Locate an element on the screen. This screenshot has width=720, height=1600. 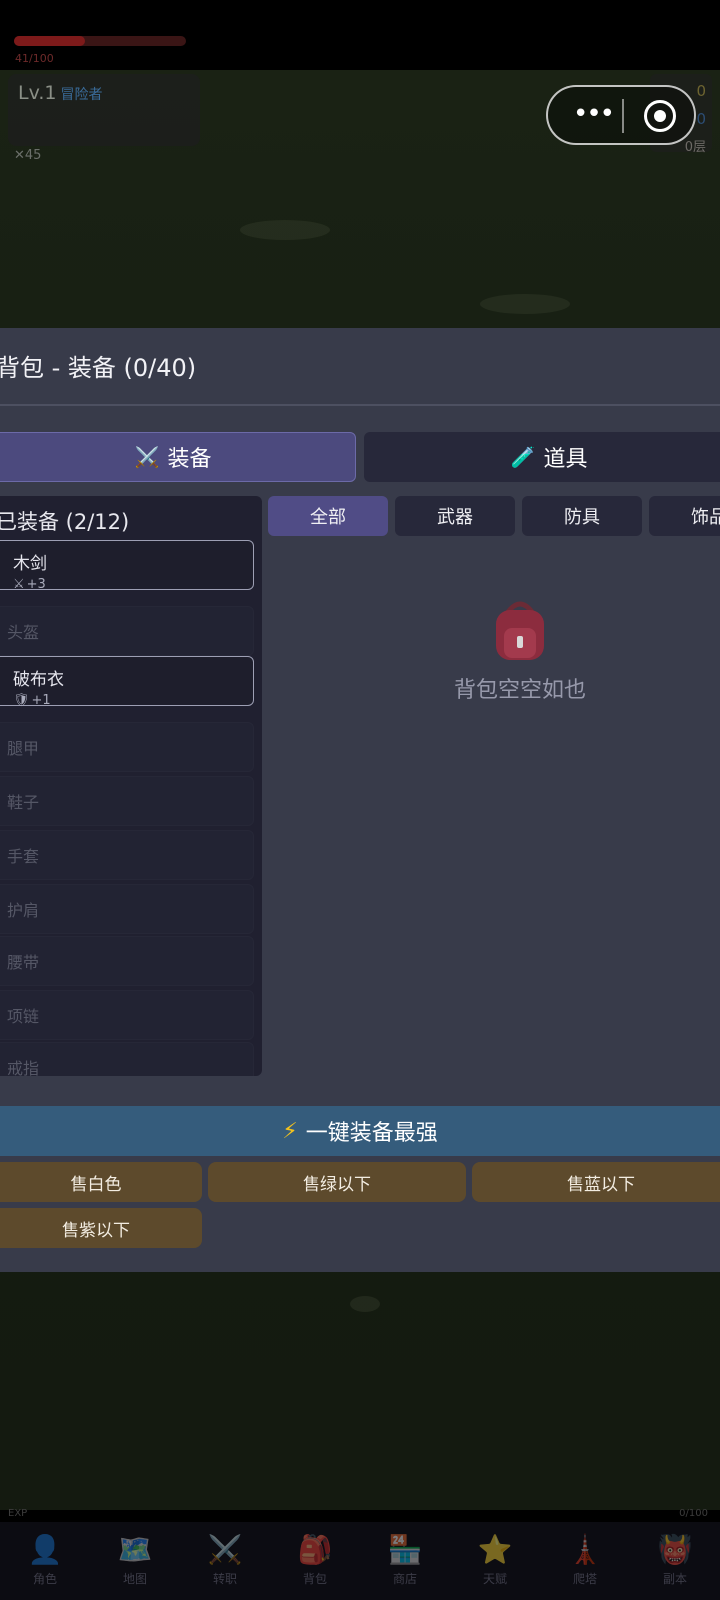
slot-placeholder: 项链 is located at coordinates (23, 1016).